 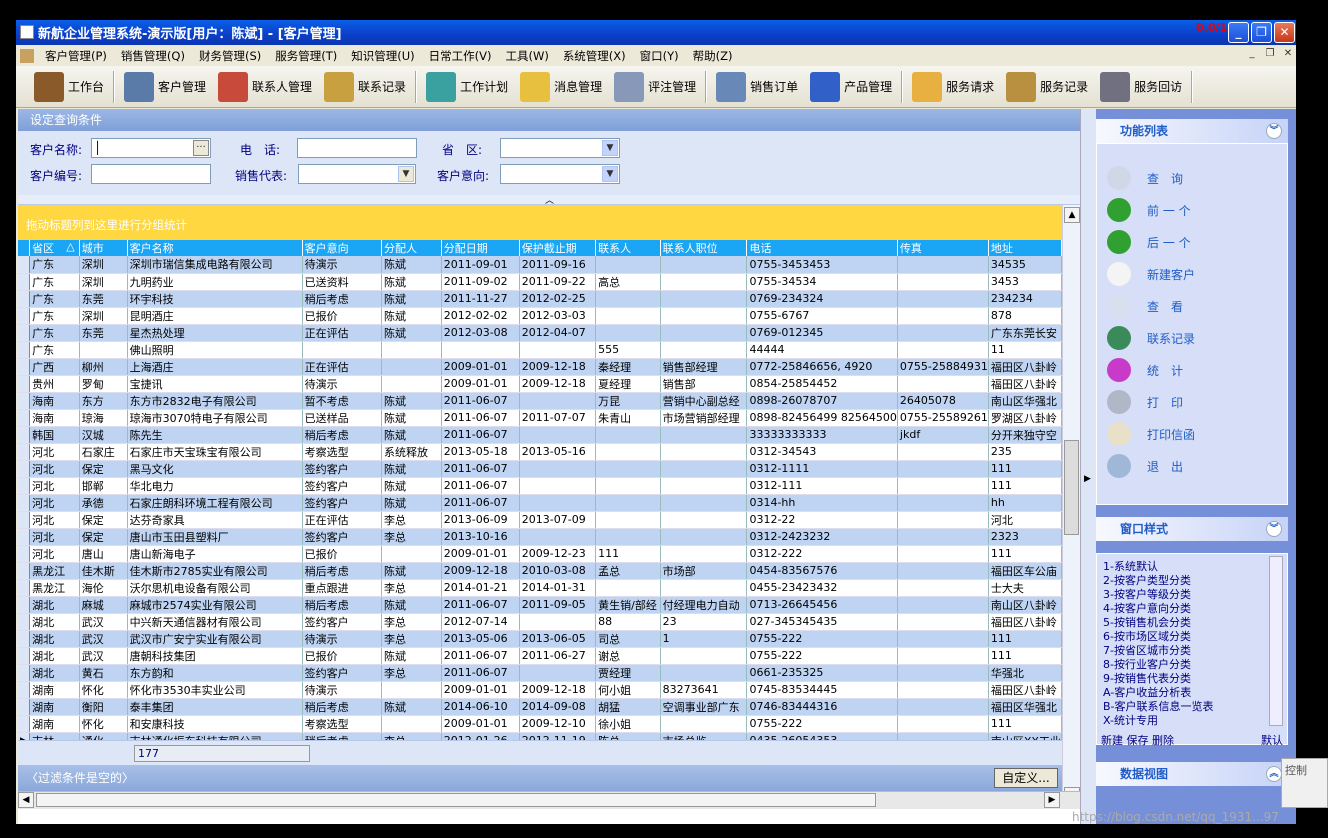 What do you see at coordinates (943, 418) in the screenshot?
I see `table-cell: 0755-25589261` at bounding box center [943, 418].